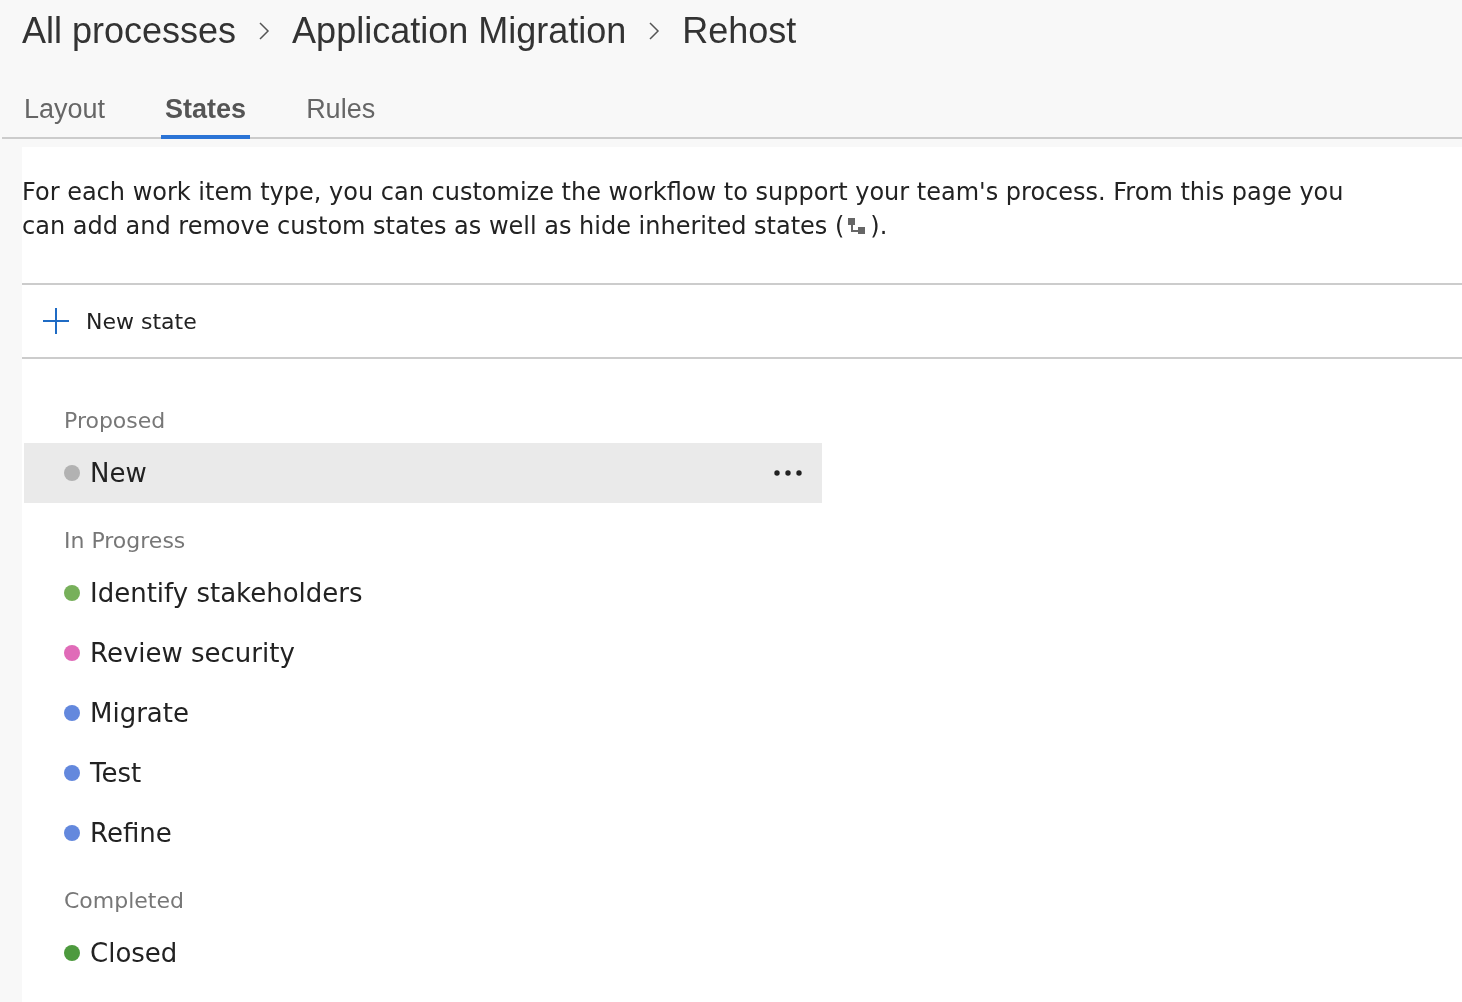 The height and width of the screenshot is (1002, 1462). I want to click on description-text: can add and remove custom states as well as hide inherited states (, so click(433, 226).